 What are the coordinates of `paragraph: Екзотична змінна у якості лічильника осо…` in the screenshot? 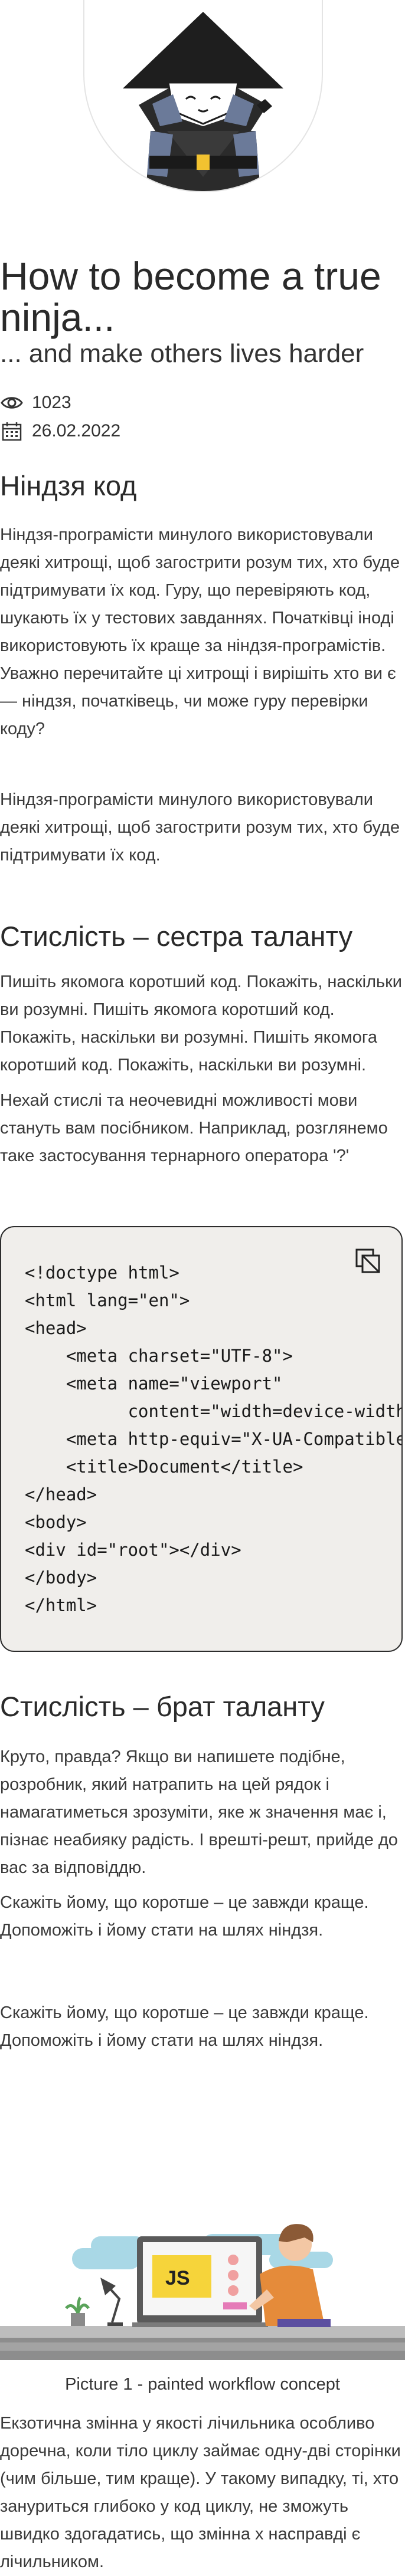 It's located at (200, 2492).